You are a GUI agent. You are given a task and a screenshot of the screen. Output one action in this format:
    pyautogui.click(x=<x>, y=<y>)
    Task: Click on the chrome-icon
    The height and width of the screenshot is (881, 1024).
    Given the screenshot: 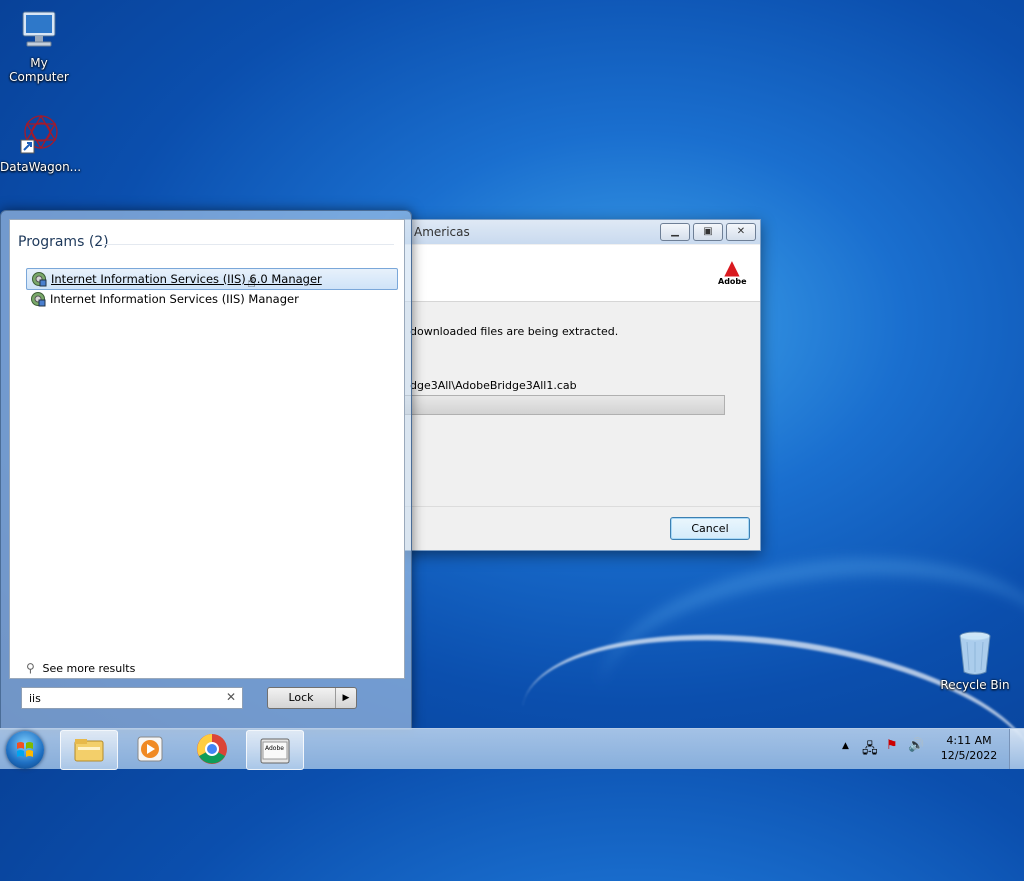 What is the action you would take?
    pyautogui.click(x=212, y=749)
    